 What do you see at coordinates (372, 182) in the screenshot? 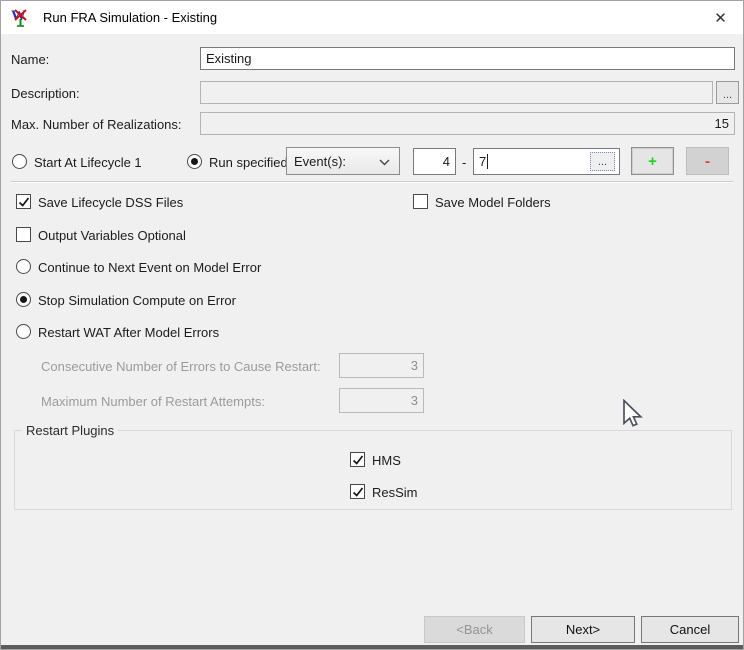
I see `separator-line` at bounding box center [372, 182].